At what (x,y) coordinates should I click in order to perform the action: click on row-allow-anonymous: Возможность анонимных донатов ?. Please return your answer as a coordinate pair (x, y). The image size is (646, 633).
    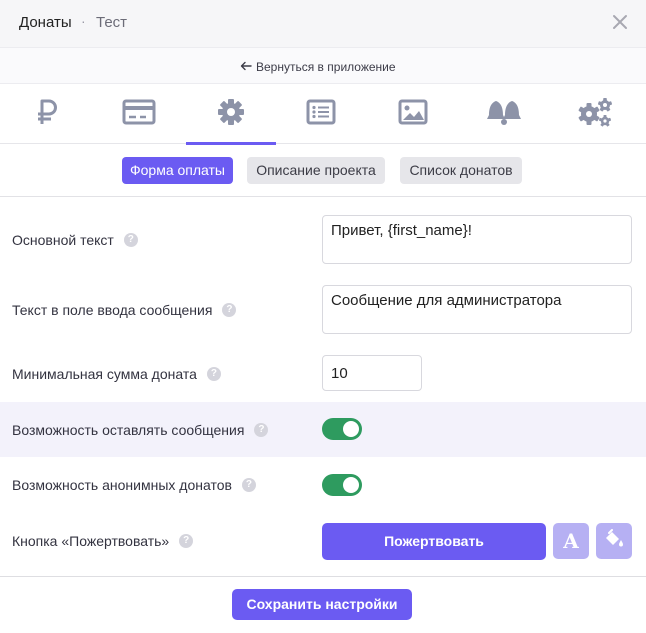
    Looking at the image, I should click on (323, 485).